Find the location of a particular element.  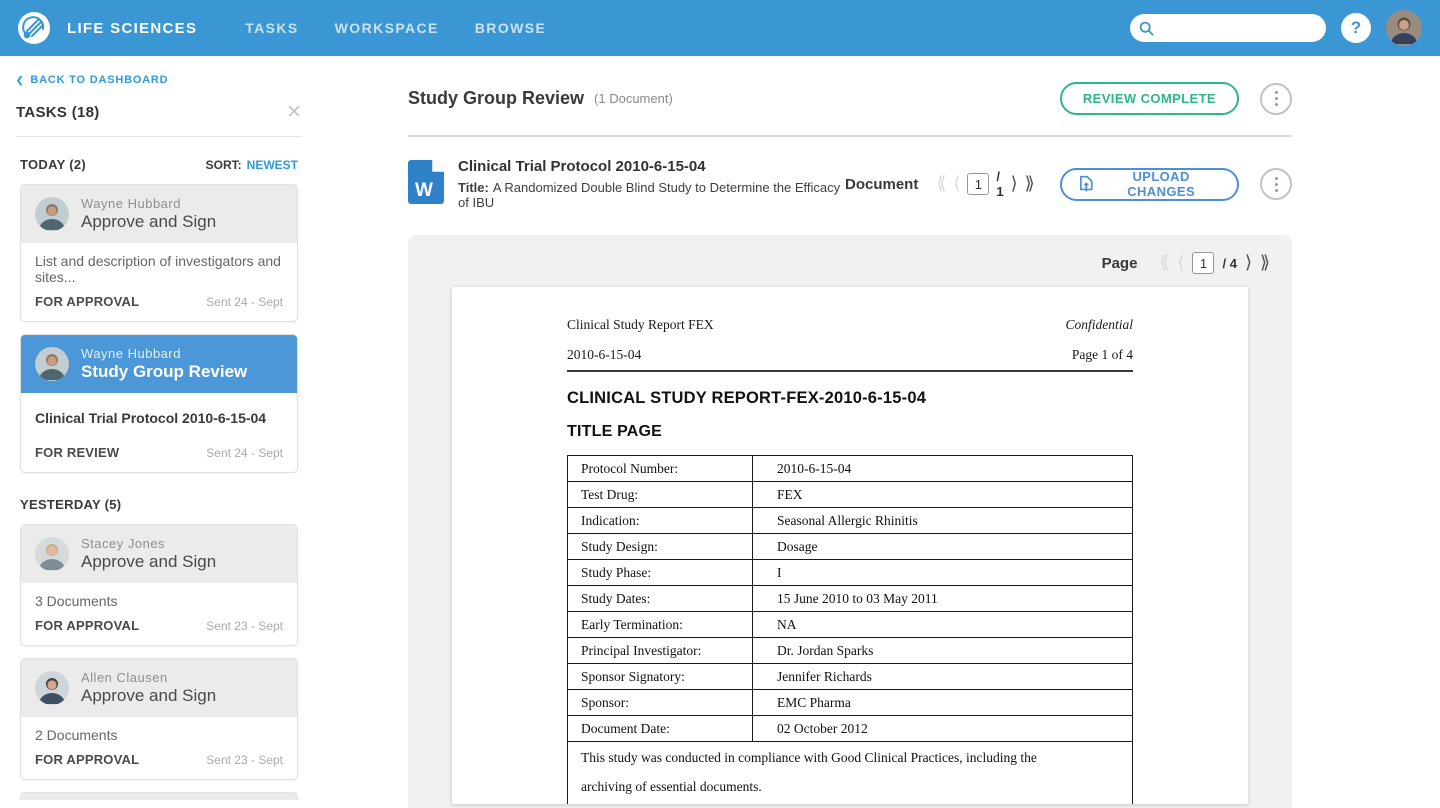

sidebar-divider is located at coordinates (159, 136).